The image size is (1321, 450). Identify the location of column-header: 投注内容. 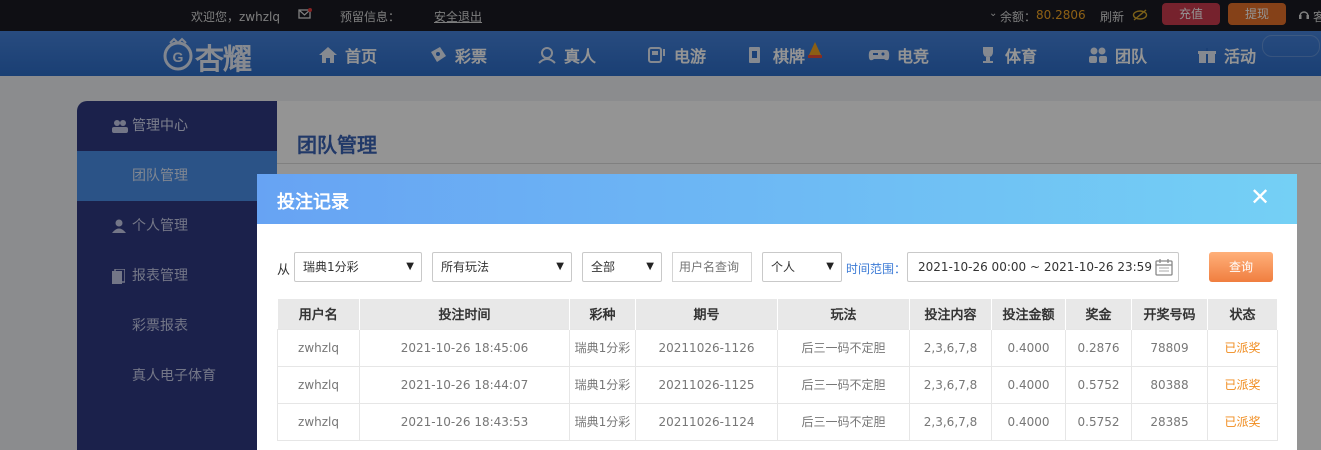
(950, 314).